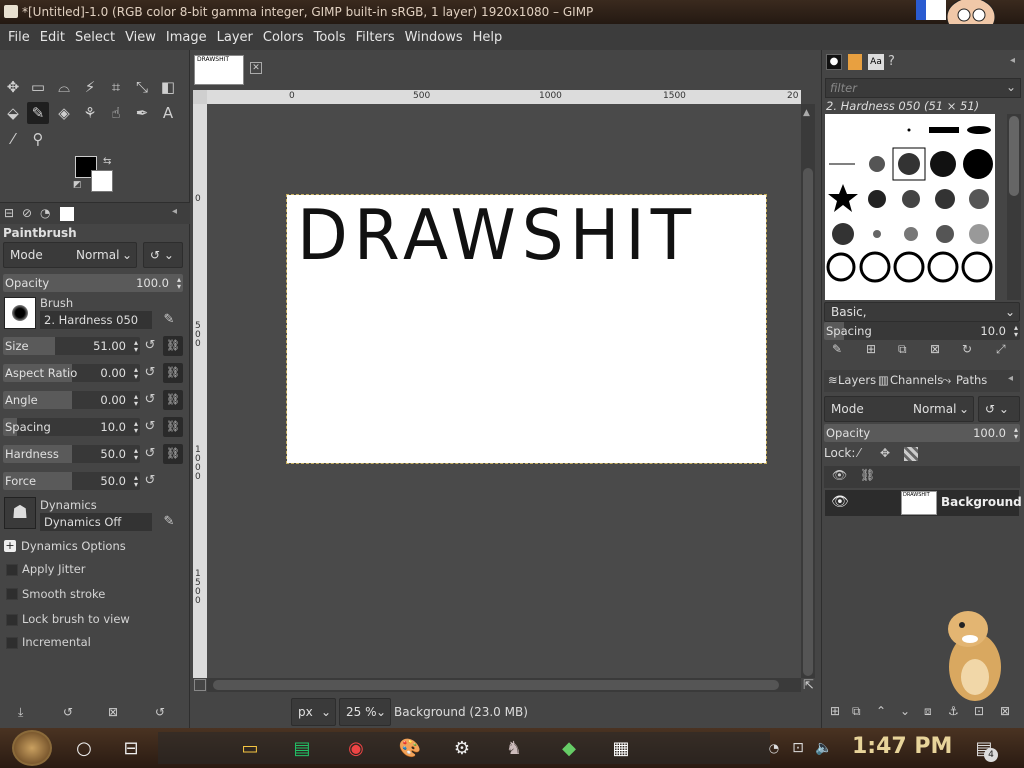 Image resolution: width=1024 pixels, height=768 pixels. I want to click on vertical-ruler: 0 500 1000 1500, so click(200, 391).